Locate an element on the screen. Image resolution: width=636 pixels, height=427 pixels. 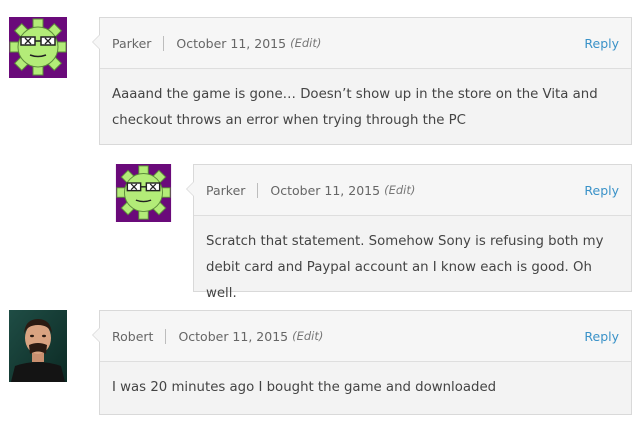
user-photo-avatar-icon is located at coordinates (38, 346).